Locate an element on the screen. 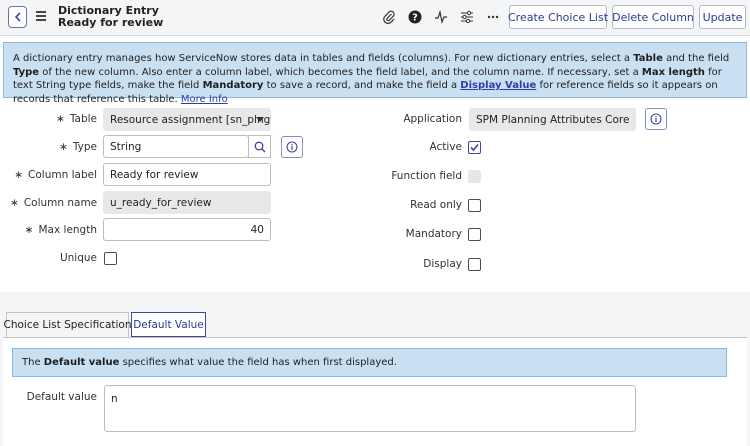  menu-icon is located at coordinates (41, 16).